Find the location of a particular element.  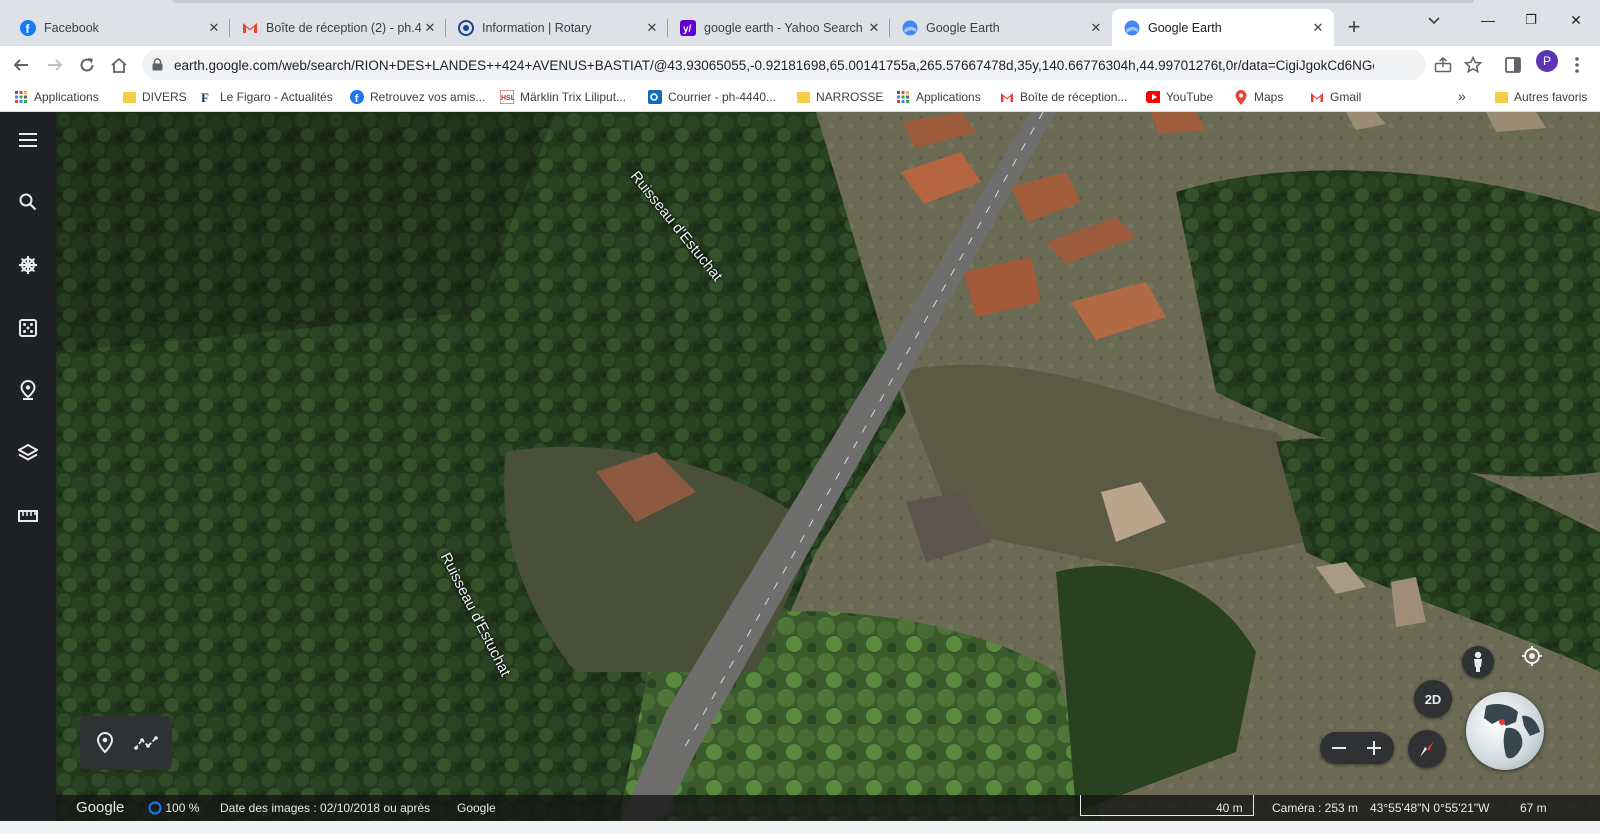

imagery-date: Date des images : 02/10/2018 ou après is located at coordinates (325, 808).